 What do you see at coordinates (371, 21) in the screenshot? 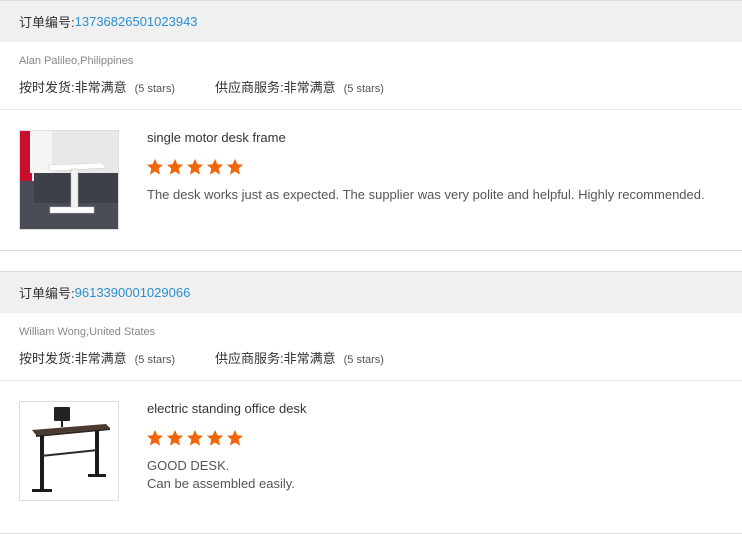
I see `order-header: 订单编号: 13736826501023943` at bounding box center [371, 21].